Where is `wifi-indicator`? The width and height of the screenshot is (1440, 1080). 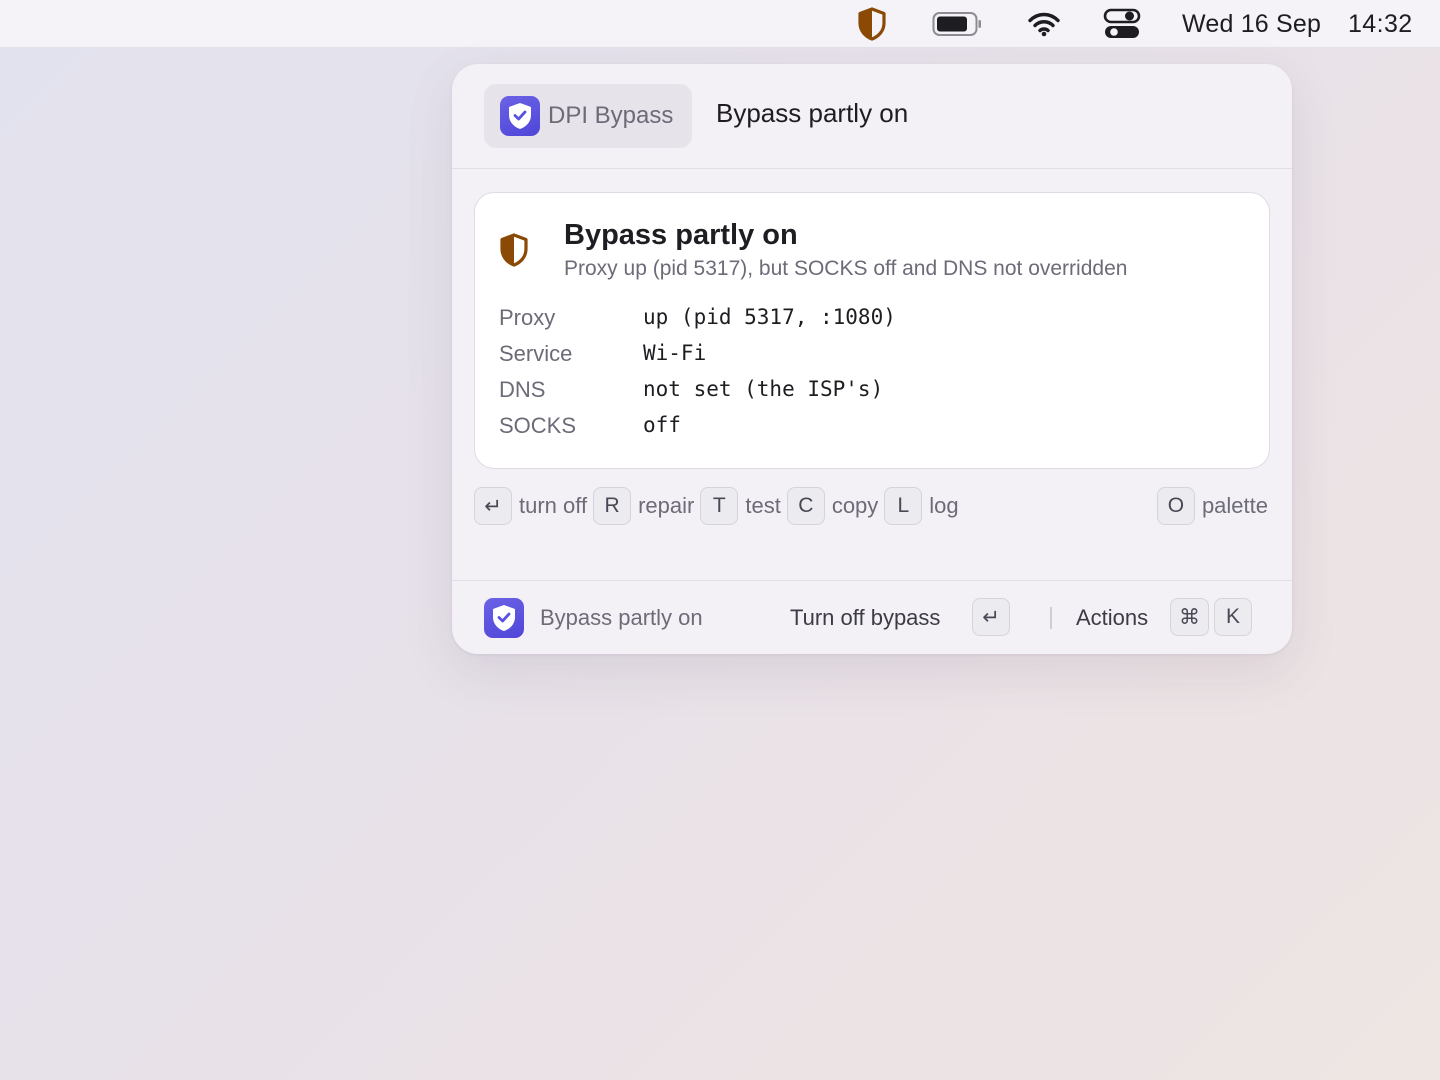 wifi-indicator is located at coordinates (1044, 24).